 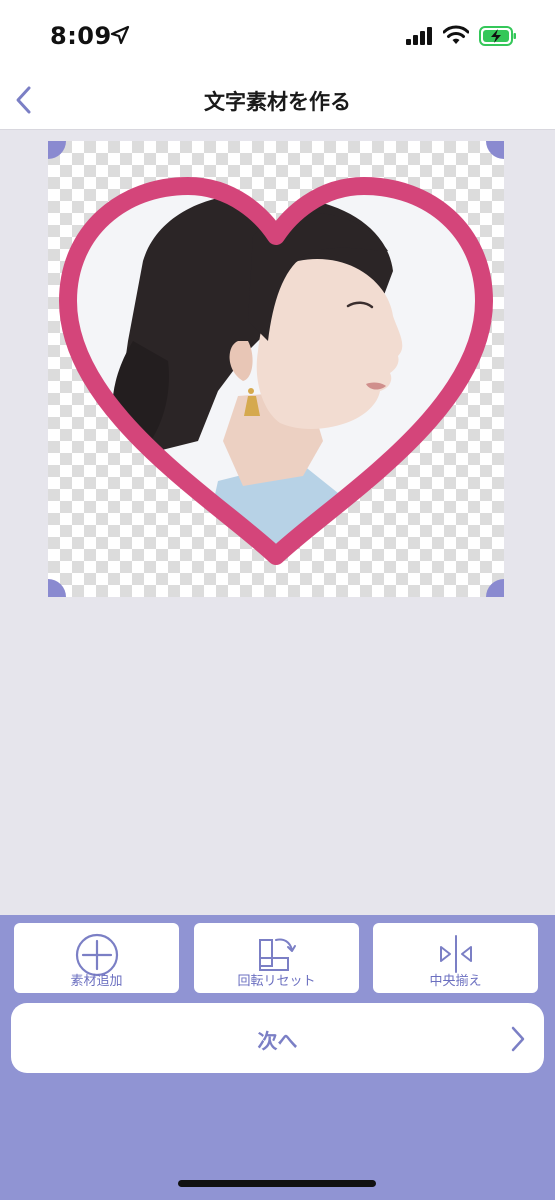 What do you see at coordinates (277, 1183) in the screenshot?
I see `home-indicator` at bounding box center [277, 1183].